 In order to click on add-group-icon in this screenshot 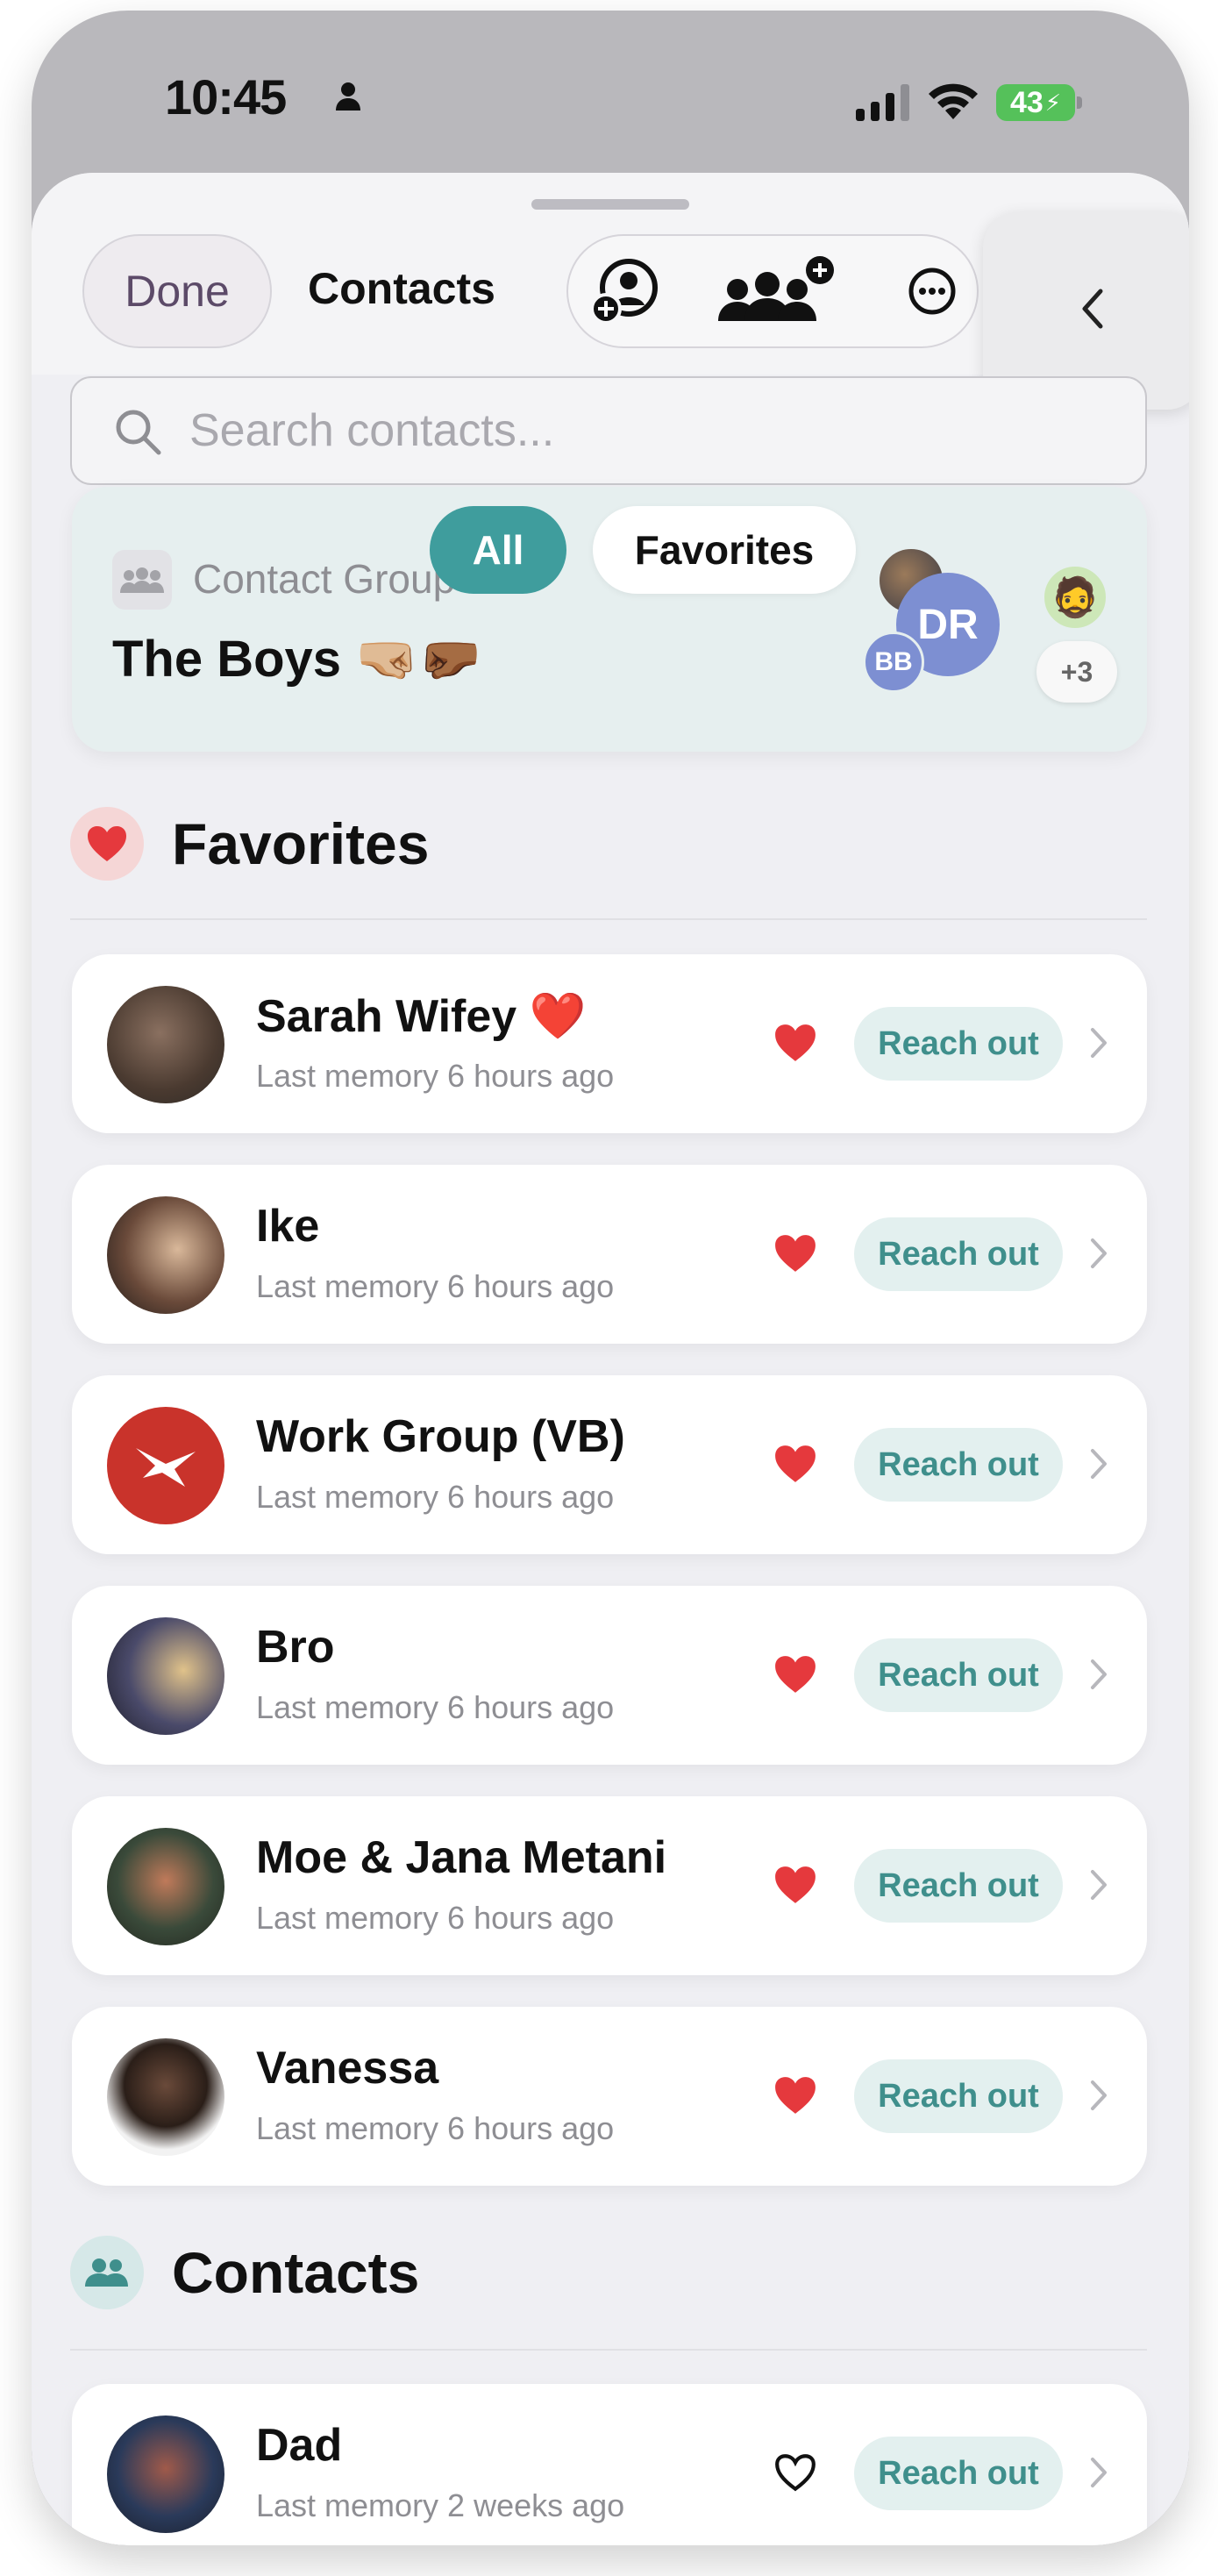, I will do `click(779, 293)`.